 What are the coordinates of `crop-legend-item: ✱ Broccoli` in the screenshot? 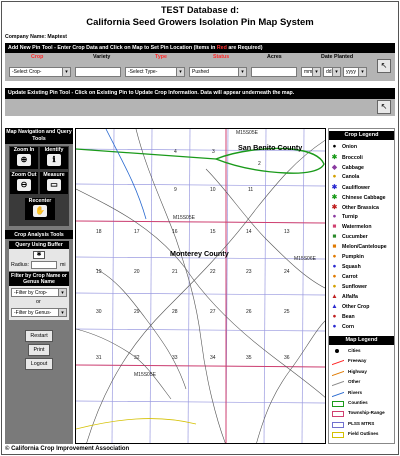 It's located at (347, 157).